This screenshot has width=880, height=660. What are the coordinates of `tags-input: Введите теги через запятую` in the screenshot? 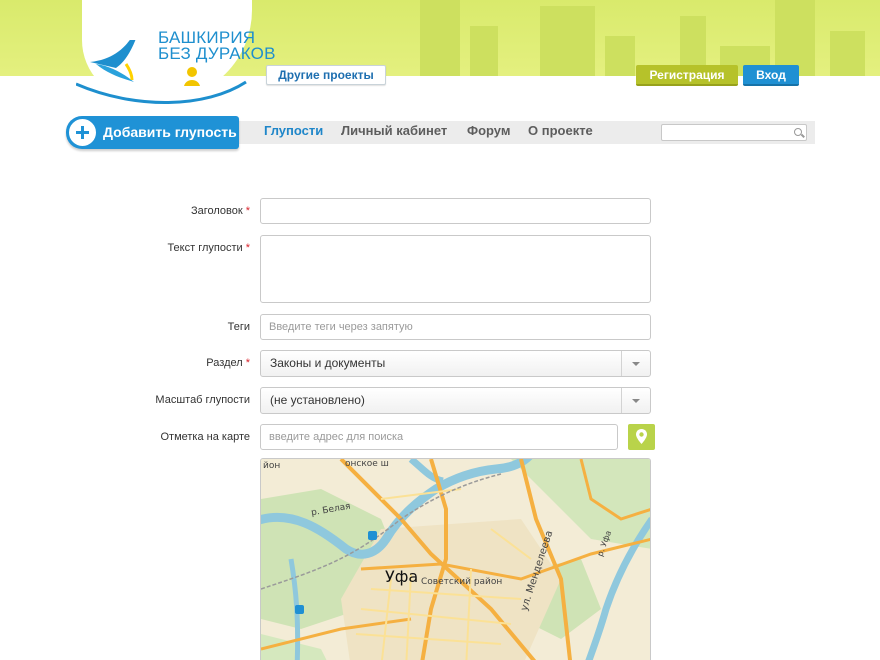 It's located at (455, 327).